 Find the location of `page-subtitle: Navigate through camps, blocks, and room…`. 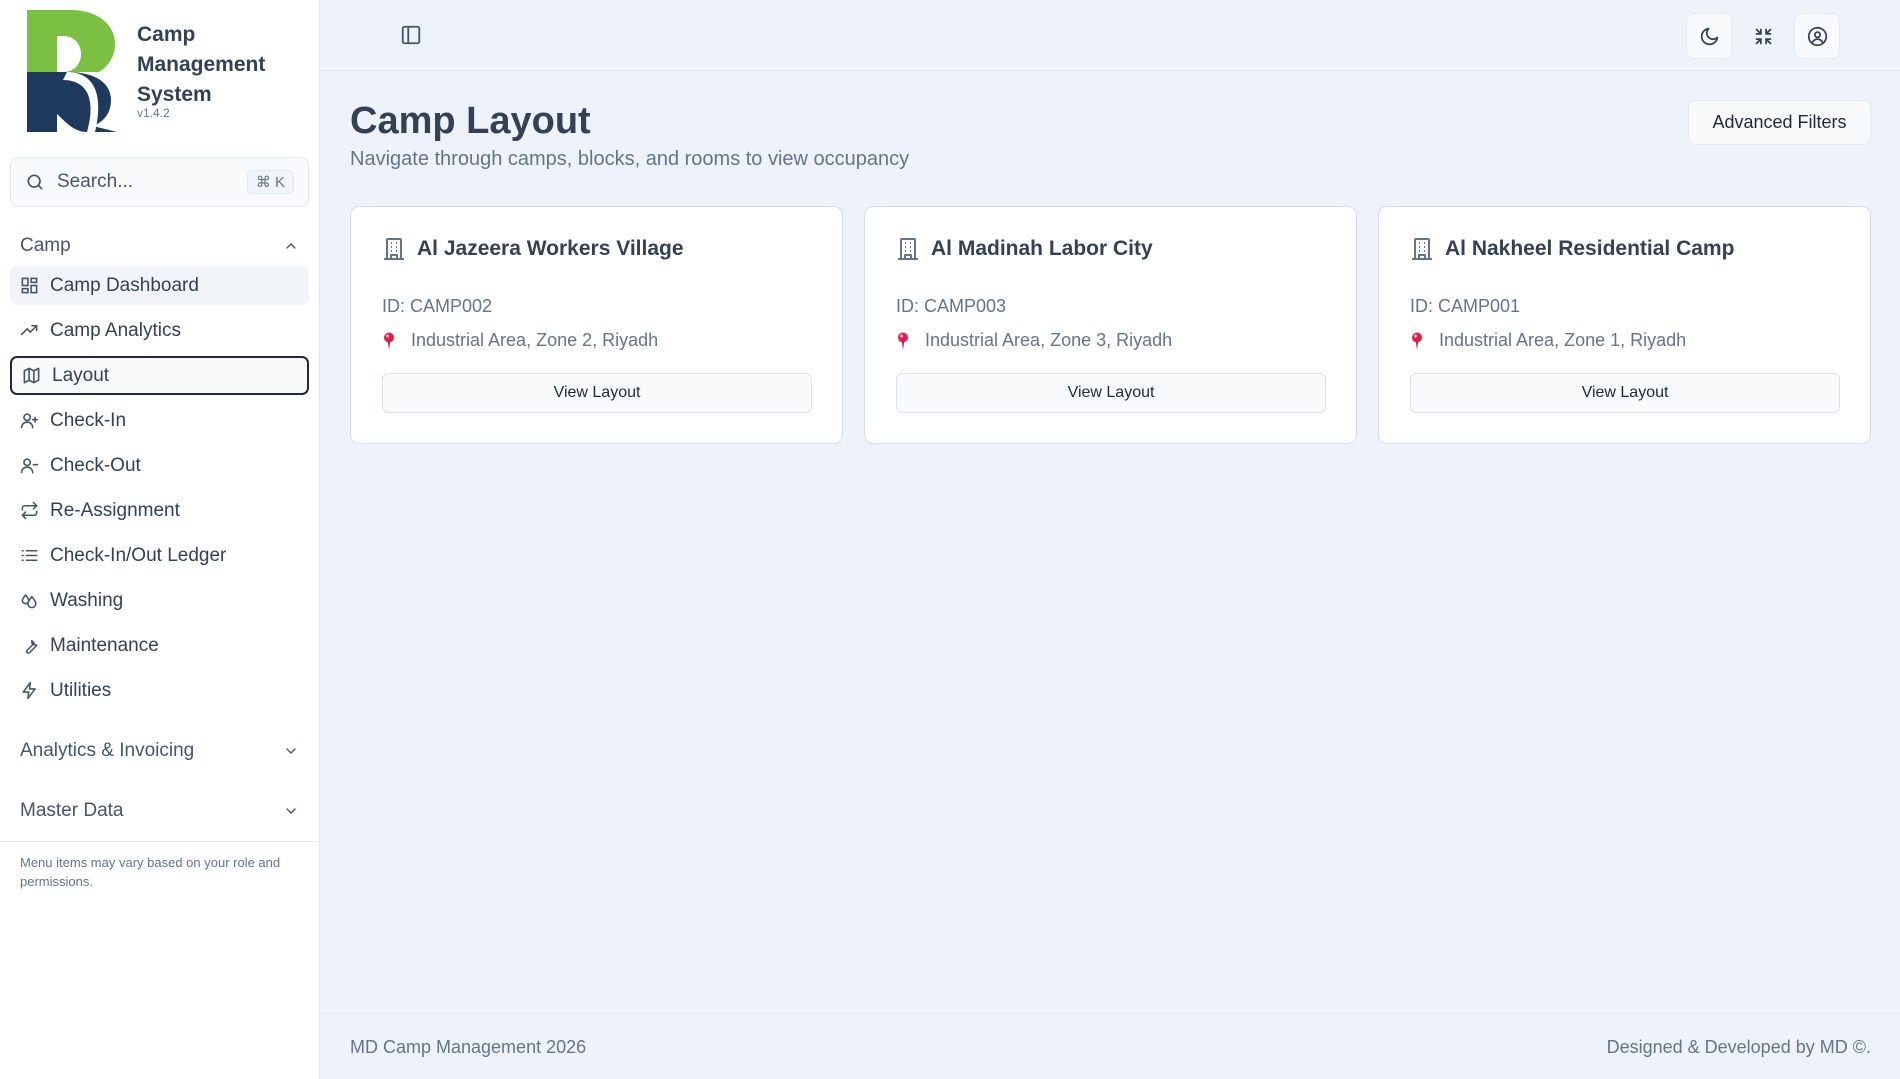

page-subtitle: Navigate through camps, blocks, and room… is located at coordinates (630, 159).